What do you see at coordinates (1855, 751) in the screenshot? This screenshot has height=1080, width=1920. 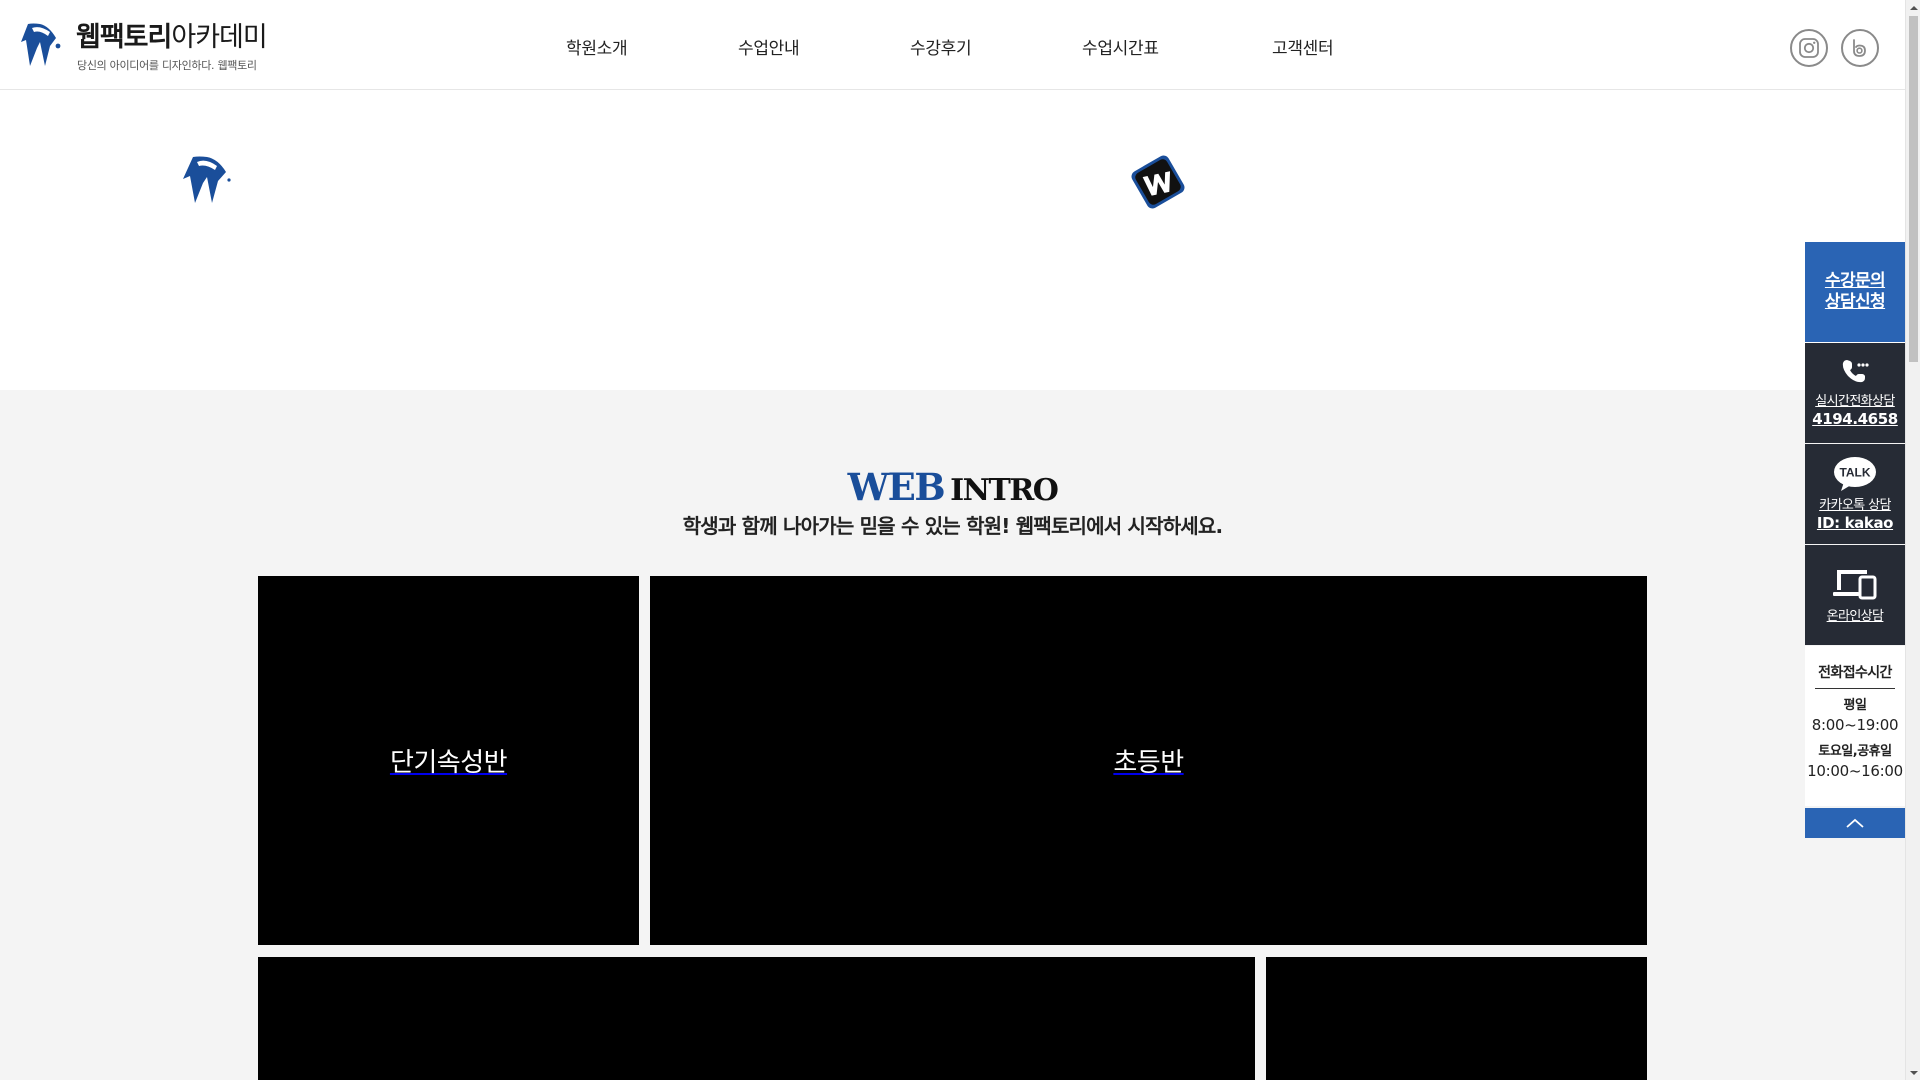 I see `weekend-label: 토요일,공휴일` at bounding box center [1855, 751].